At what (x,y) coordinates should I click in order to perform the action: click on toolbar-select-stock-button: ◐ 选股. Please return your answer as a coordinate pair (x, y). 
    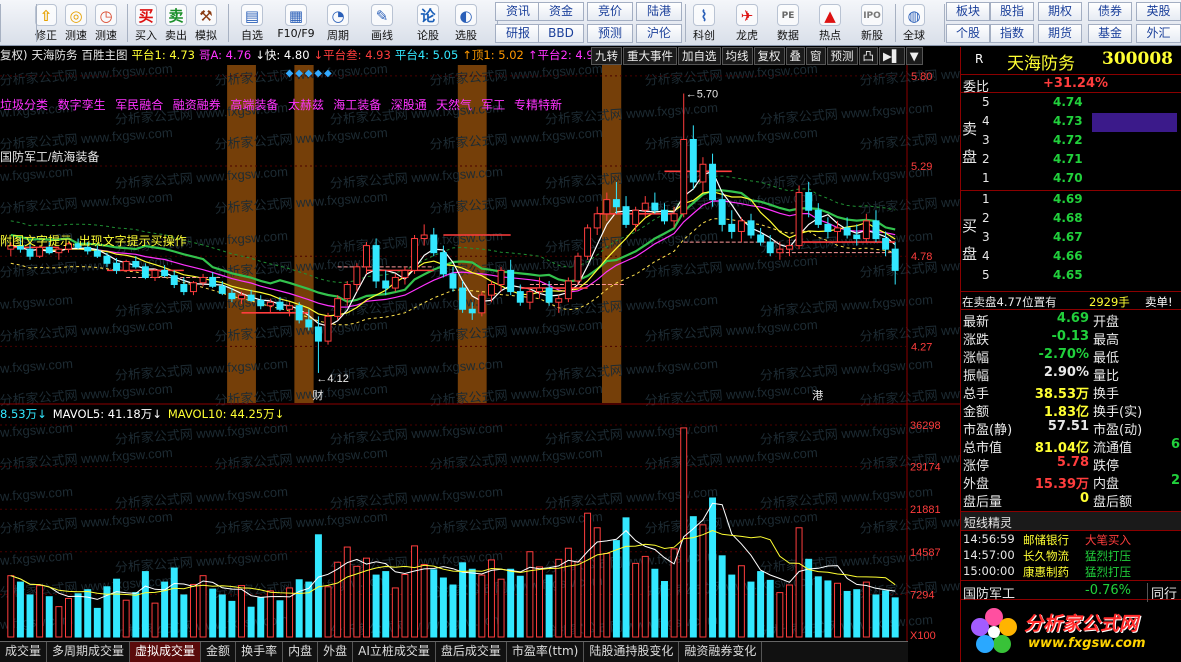
    Looking at the image, I should click on (466, 23).